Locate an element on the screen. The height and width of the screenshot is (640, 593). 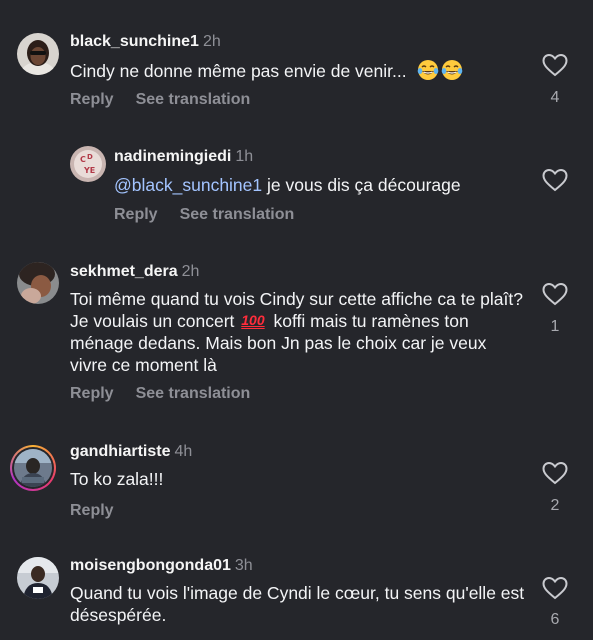
svg-text: C is located at coordinates (83, 159).